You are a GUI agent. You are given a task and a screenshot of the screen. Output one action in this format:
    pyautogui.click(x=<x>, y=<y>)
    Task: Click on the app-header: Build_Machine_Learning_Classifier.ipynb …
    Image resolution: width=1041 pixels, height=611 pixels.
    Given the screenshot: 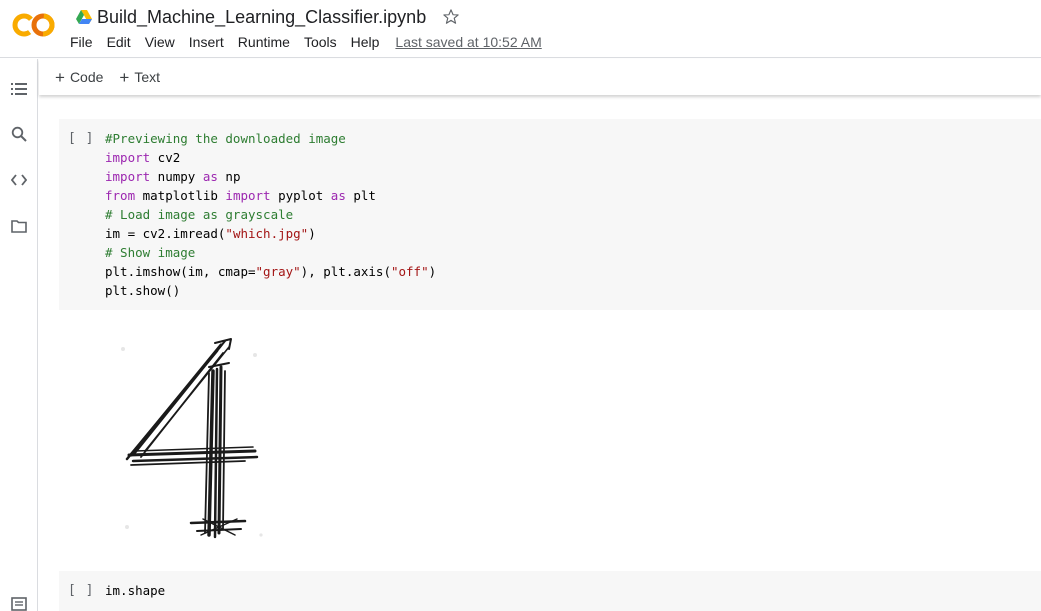 What is the action you would take?
    pyautogui.click(x=520, y=29)
    